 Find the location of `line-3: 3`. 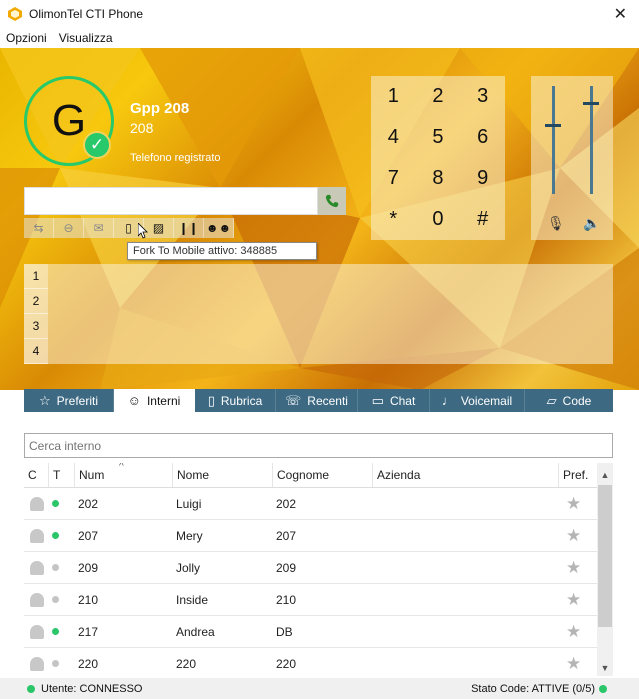

line-3: 3 is located at coordinates (36, 326).